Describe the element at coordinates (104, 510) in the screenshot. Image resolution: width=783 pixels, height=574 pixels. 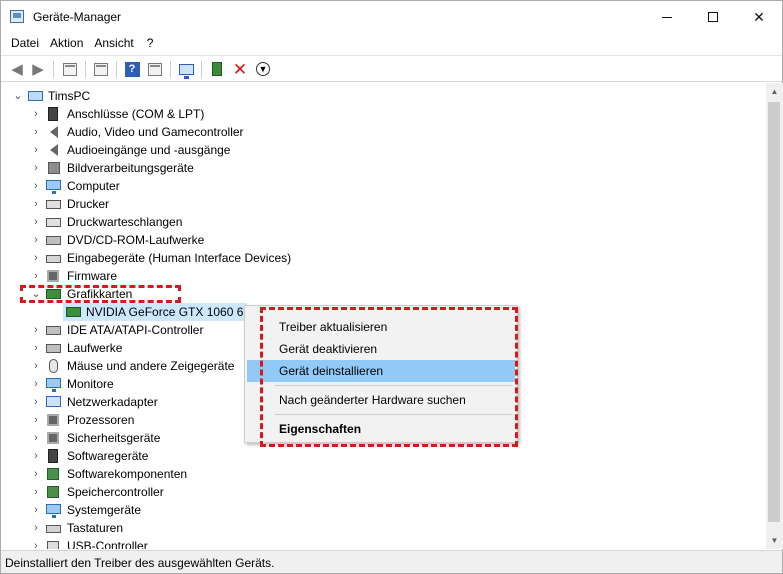
I see `tree-item-label: Systemgeräte` at that location.